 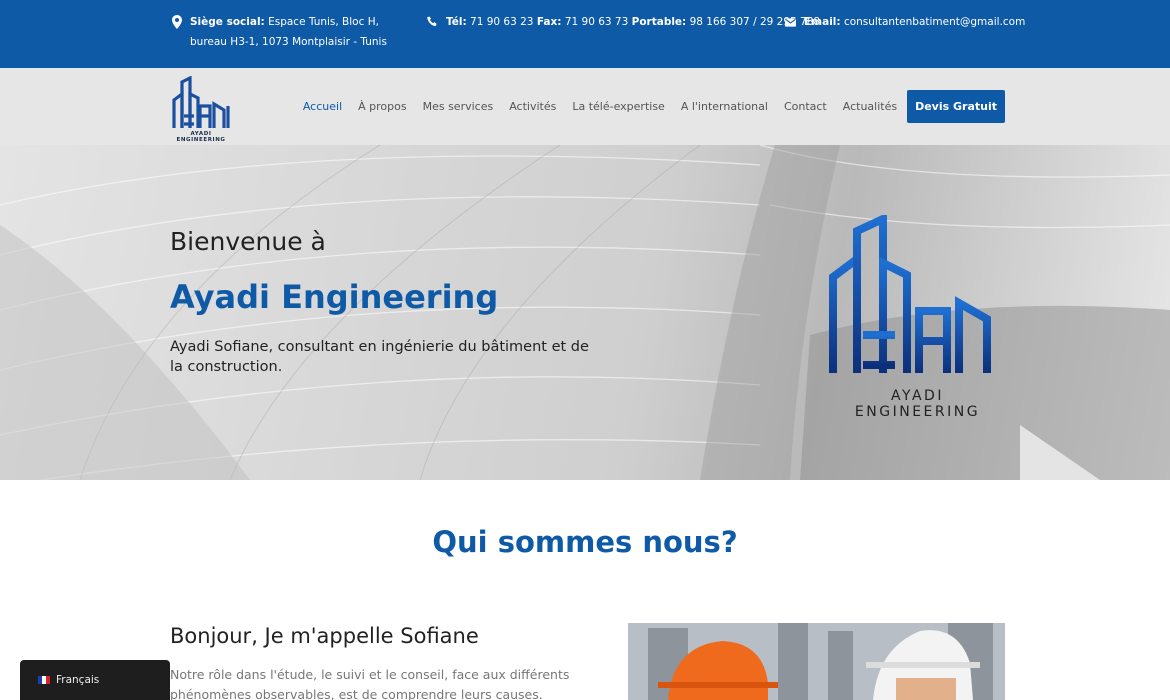 What do you see at coordinates (177, 22) in the screenshot?
I see `location-pin-icon` at bounding box center [177, 22].